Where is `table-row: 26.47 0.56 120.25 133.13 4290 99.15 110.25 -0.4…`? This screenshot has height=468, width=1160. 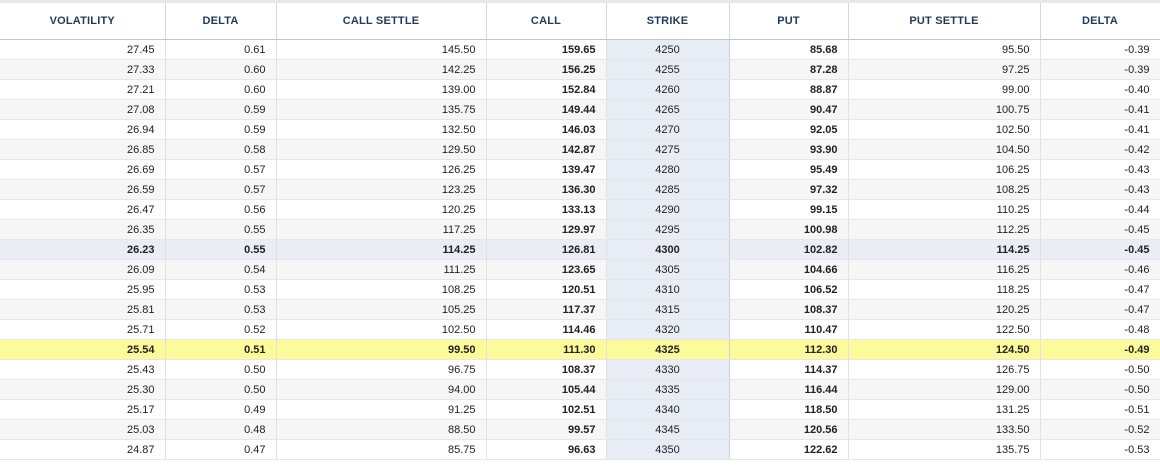 table-row: 26.47 0.56 120.25 133.13 4290 99.15 110.25 -0.4… is located at coordinates (580, 209).